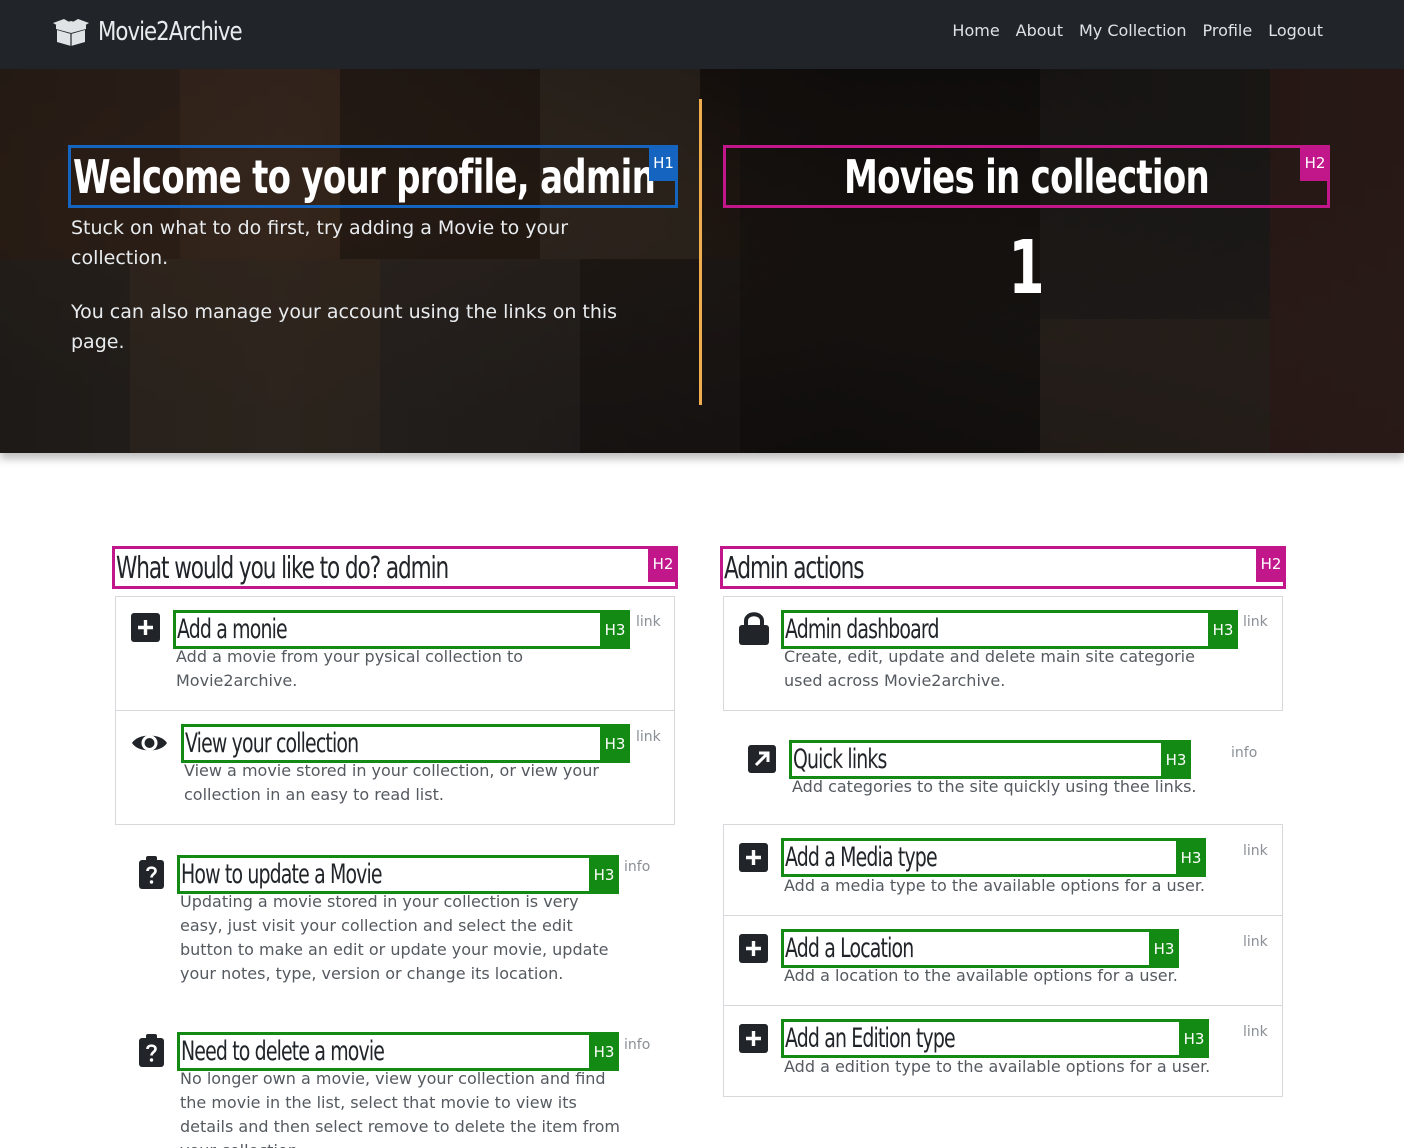  I want to click on item-heading: Add an Edition type H3, so click(995, 1038).